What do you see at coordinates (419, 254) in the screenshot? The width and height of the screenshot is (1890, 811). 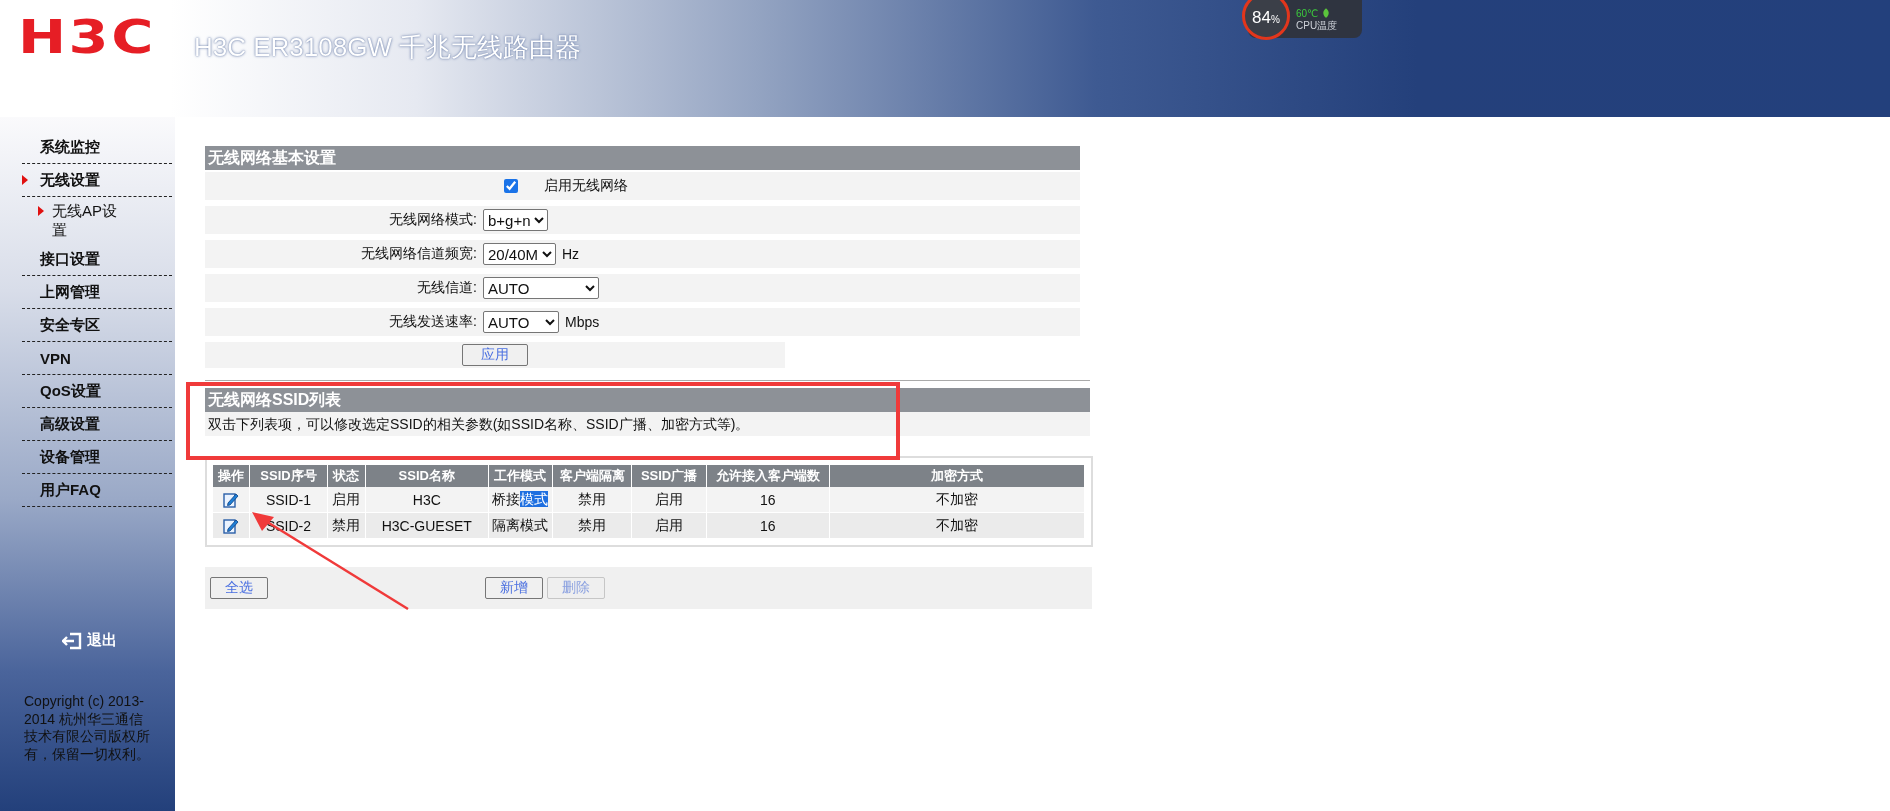 I see `field-label: 无线网络信道频宽:` at bounding box center [419, 254].